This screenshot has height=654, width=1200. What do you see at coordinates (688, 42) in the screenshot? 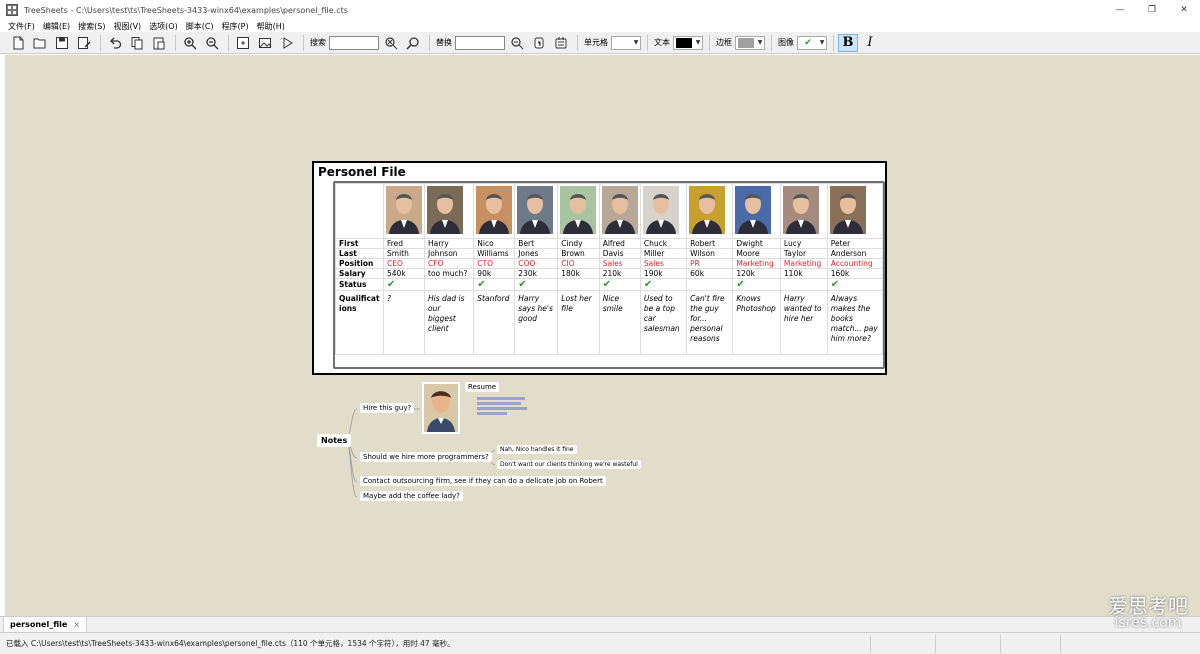
I see `text-color-dropdown: ▼` at bounding box center [688, 42].